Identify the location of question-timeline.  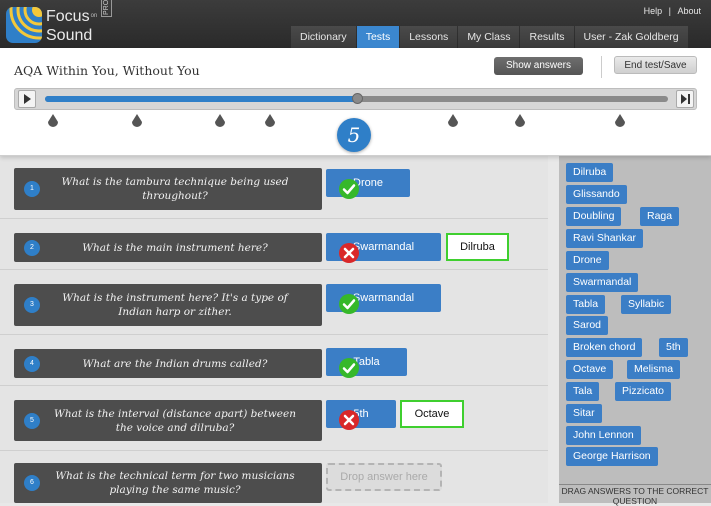
(355, 99).